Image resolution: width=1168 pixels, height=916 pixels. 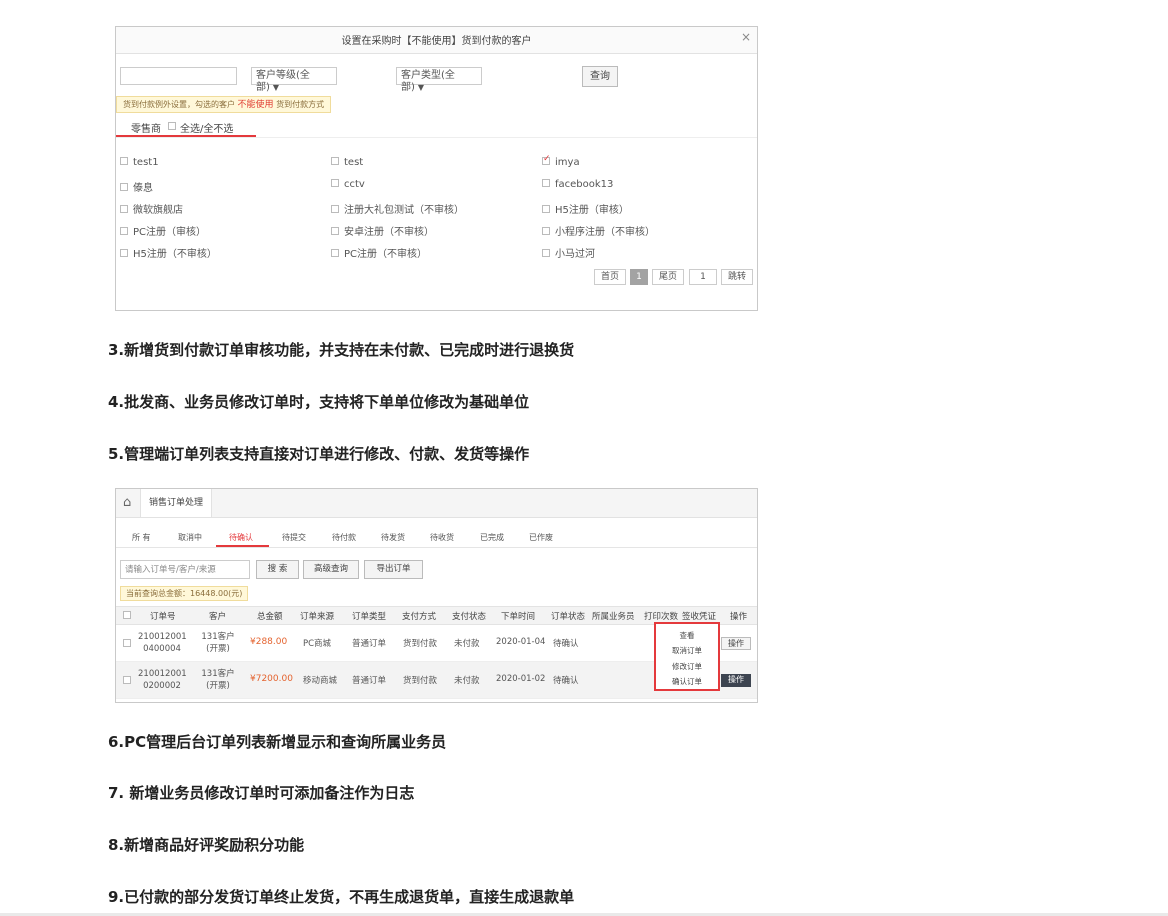 What do you see at coordinates (442, 537) in the screenshot?
I see `status-tab: 待收货` at bounding box center [442, 537].